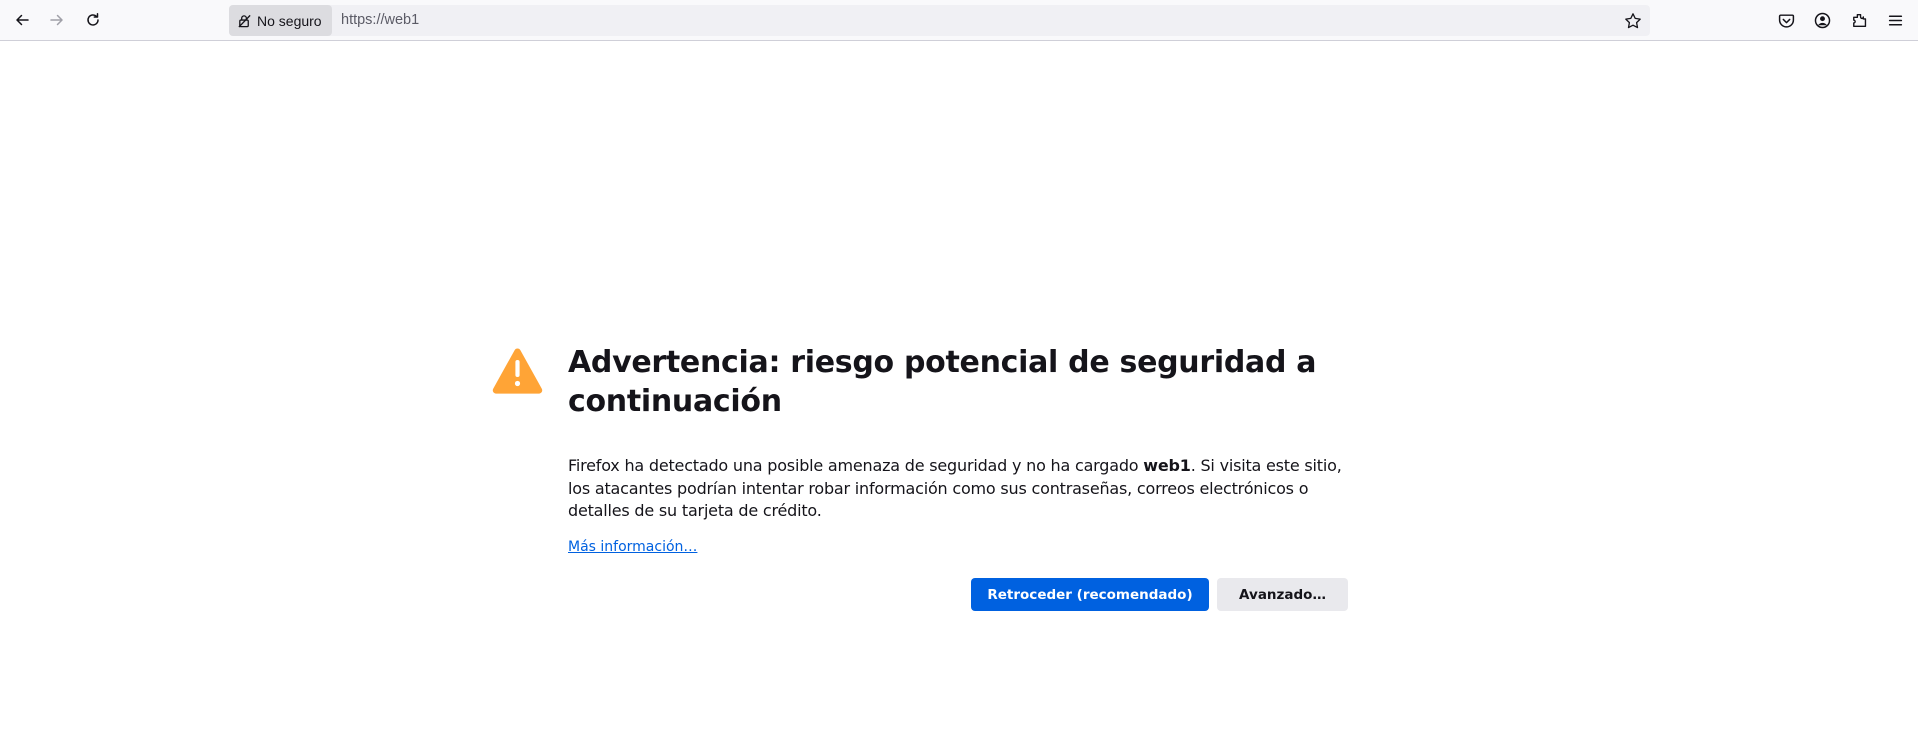  I want to click on warning-triangle-icon, so click(517, 371).